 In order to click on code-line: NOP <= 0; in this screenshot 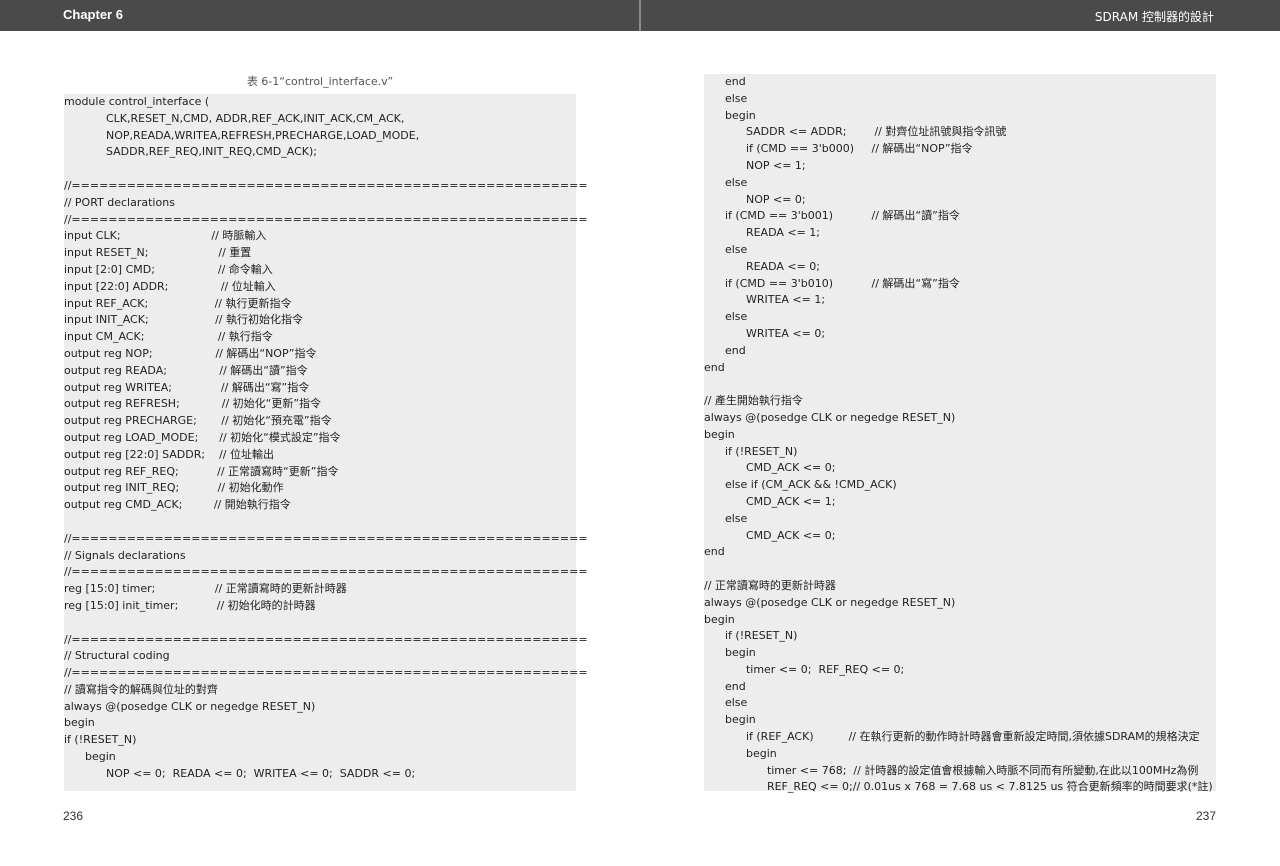, I will do `click(755, 199)`.